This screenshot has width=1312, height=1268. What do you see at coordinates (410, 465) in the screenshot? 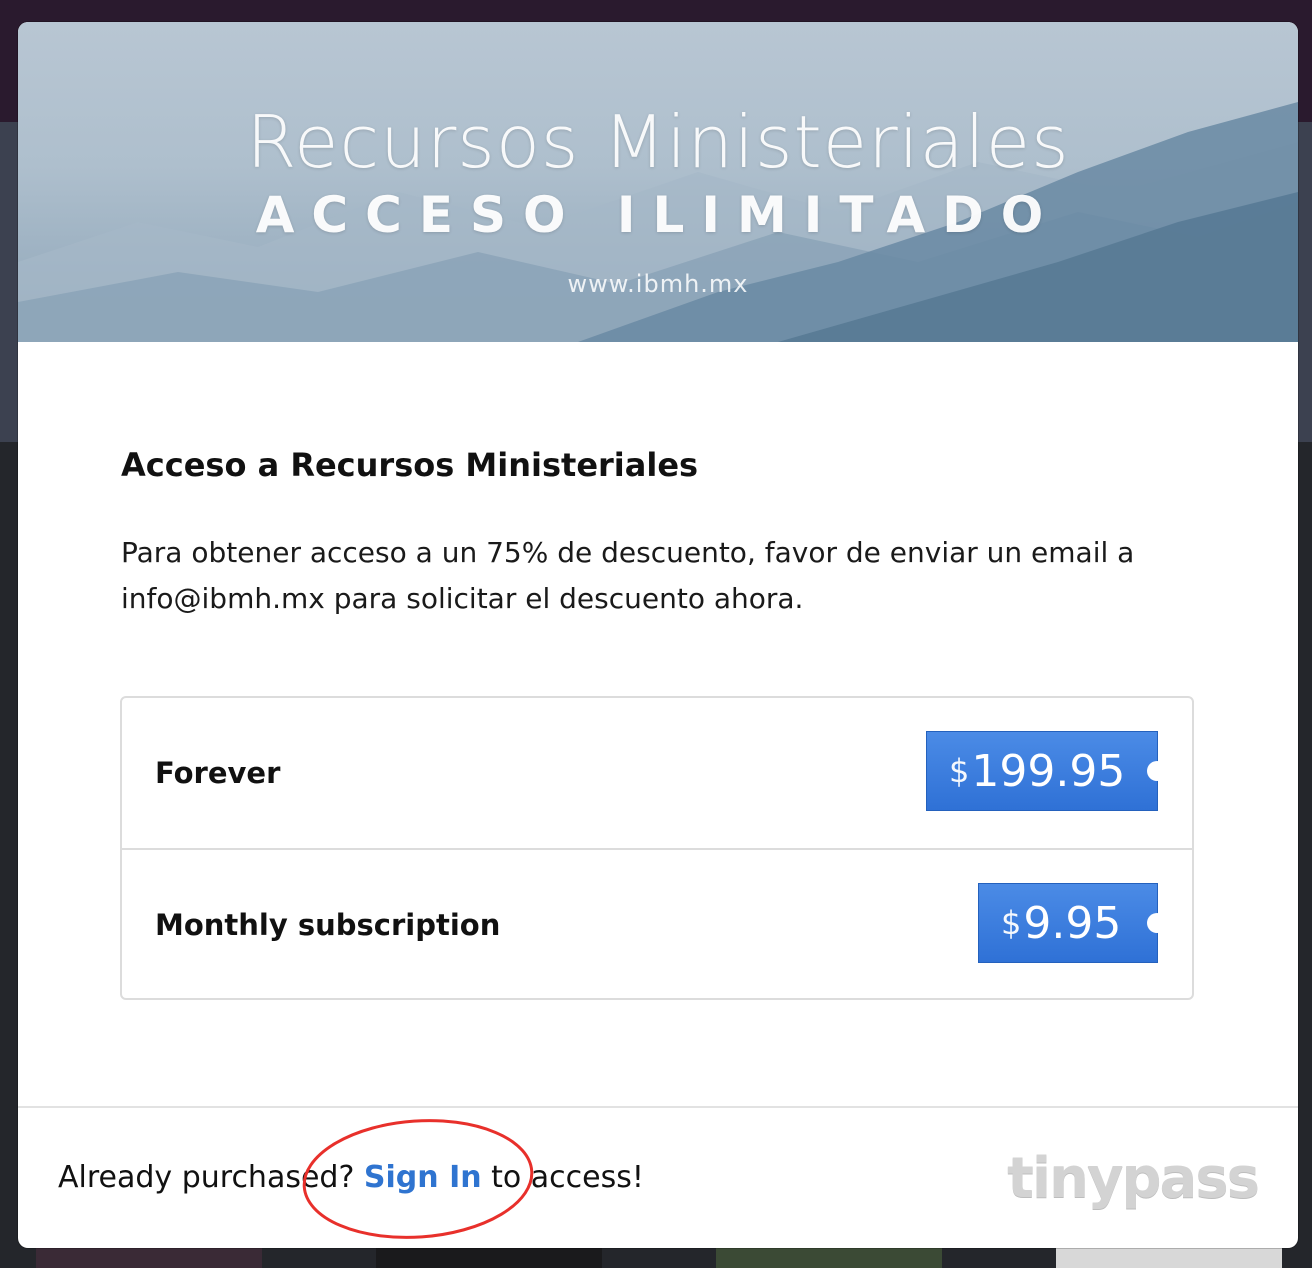
I see `offer-heading: Acceso a Recursos Ministeriales` at bounding box center [410, 465].